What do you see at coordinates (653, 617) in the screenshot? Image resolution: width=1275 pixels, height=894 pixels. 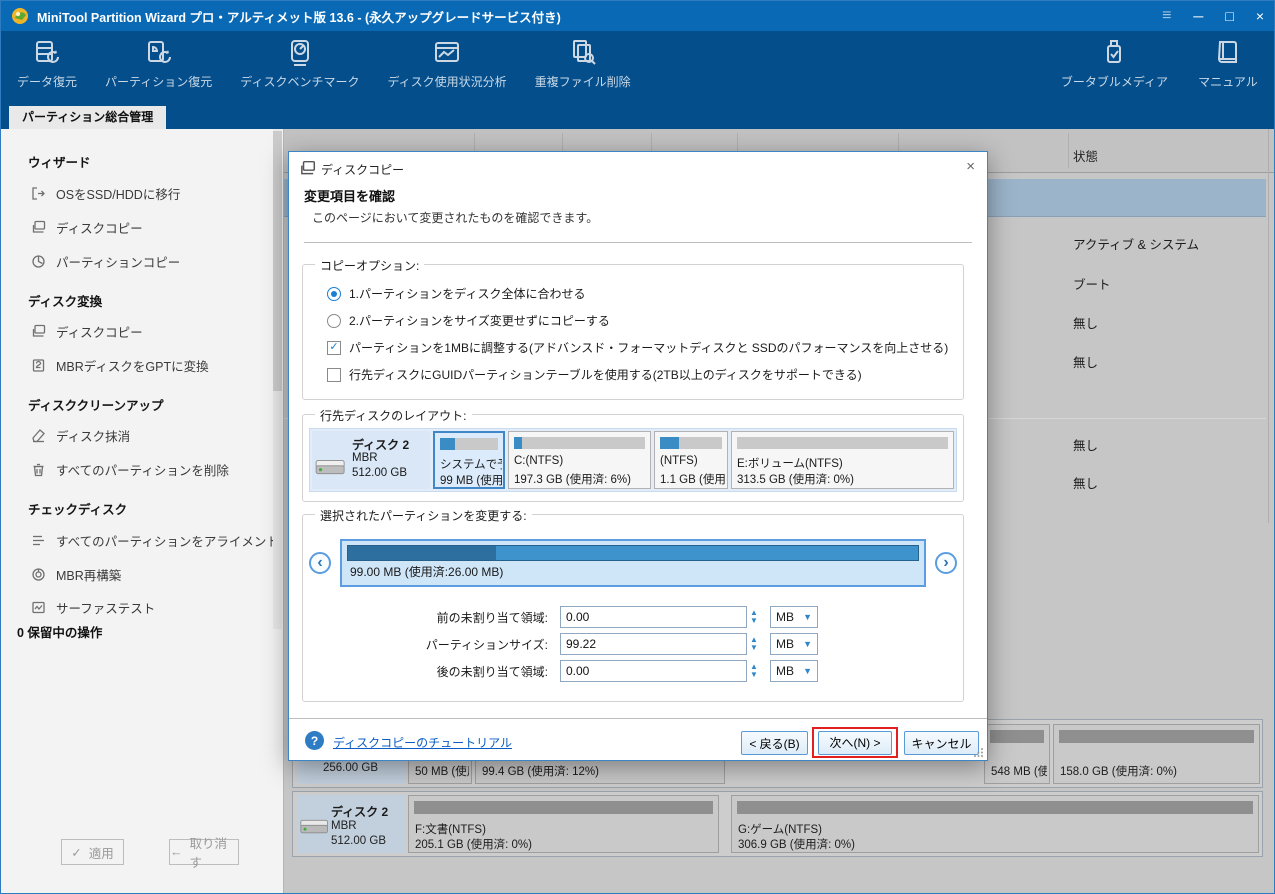 I see `unallocated-before-input` at bounding box center [653, 617].